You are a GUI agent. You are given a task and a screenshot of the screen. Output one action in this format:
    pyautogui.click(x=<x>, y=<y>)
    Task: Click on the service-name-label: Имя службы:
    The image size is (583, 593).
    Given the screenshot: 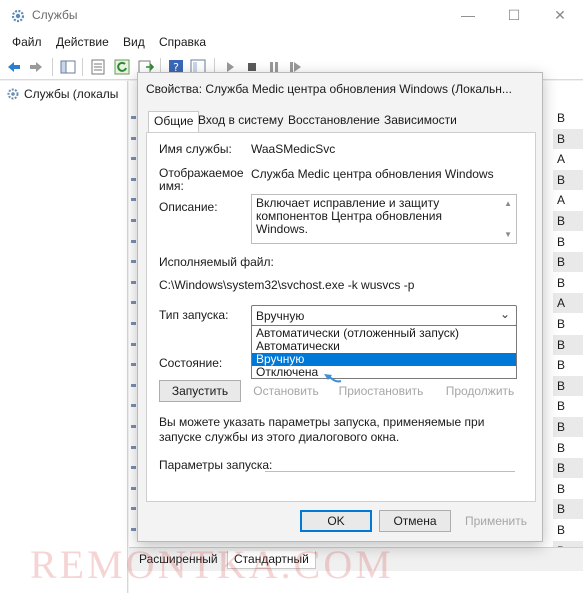 What is the action you would take?
    pyautogui.click(x=195, y=149)
    